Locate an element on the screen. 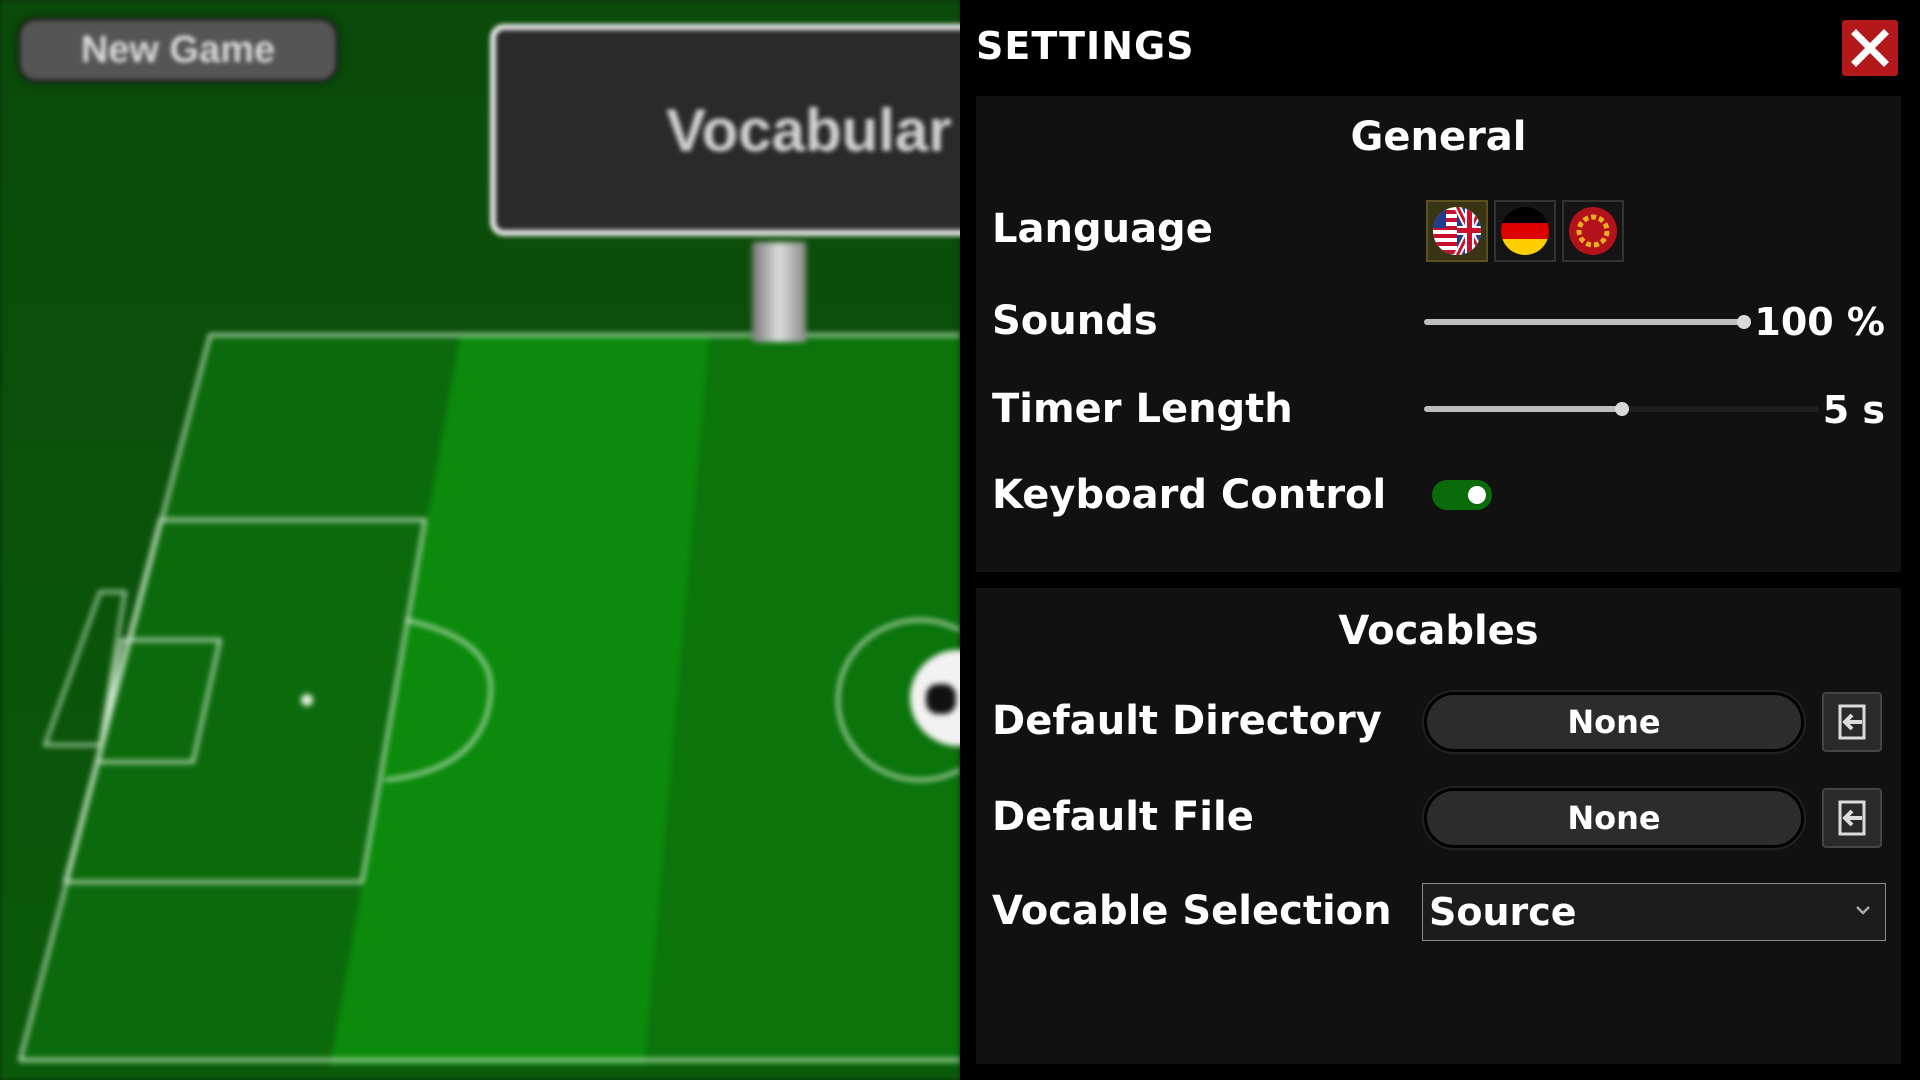 This screenshot has width=1920, height=1080. close-button is located at coordinates (1870, 48).